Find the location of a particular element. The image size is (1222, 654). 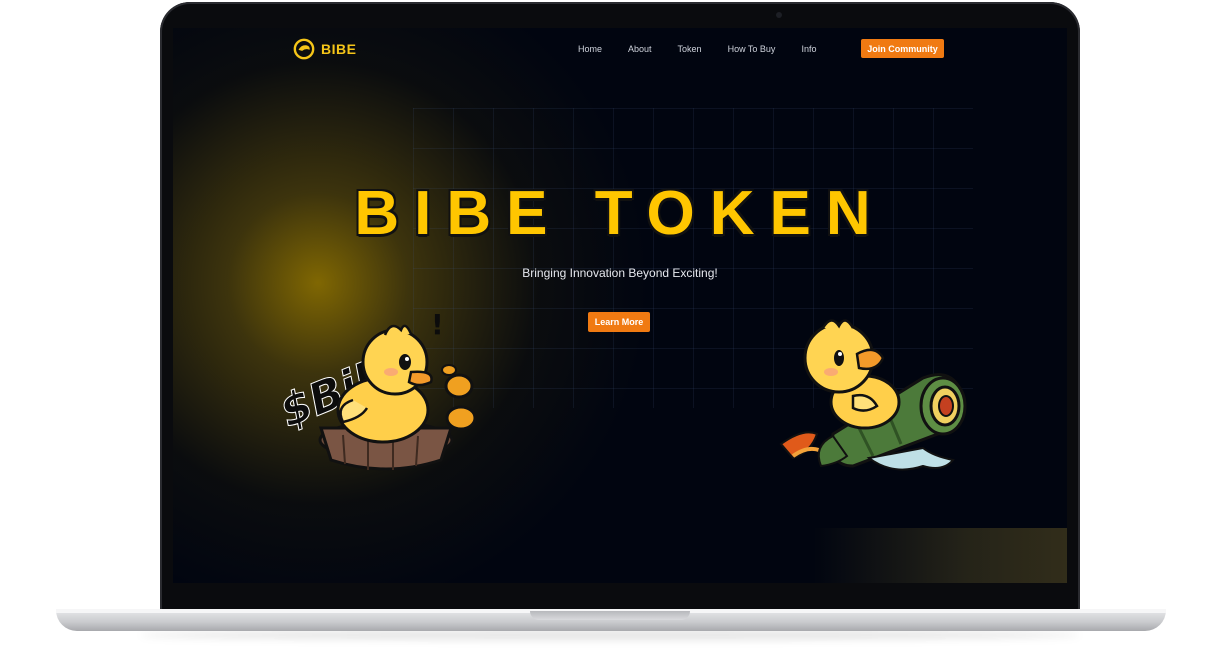

laptop-notch is located at coordinates (610, 615).